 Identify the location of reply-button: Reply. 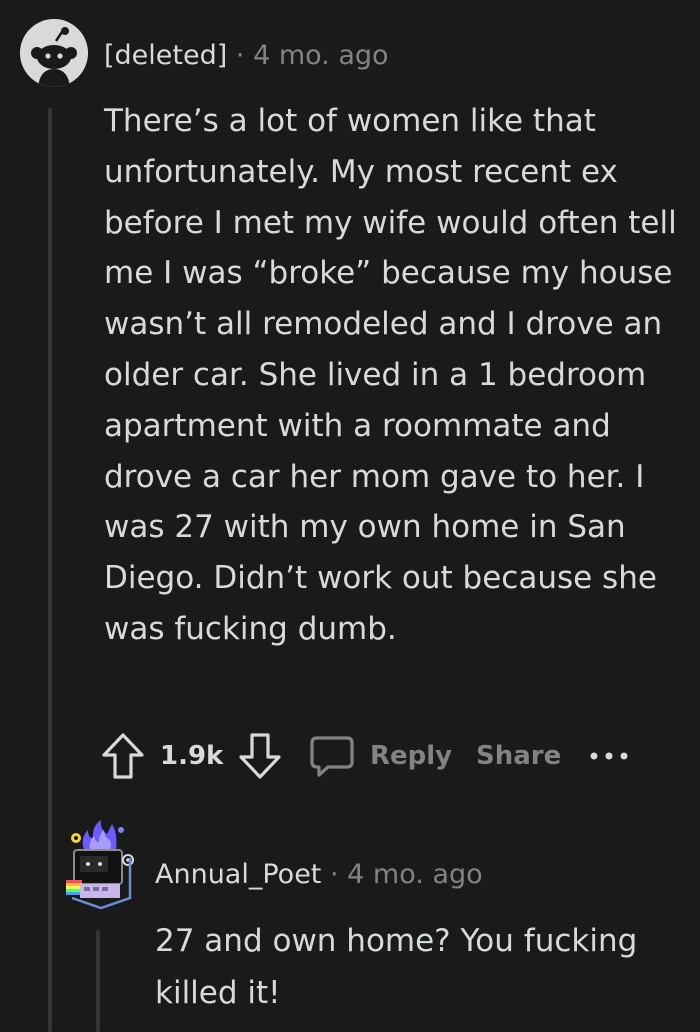
(380, 756).